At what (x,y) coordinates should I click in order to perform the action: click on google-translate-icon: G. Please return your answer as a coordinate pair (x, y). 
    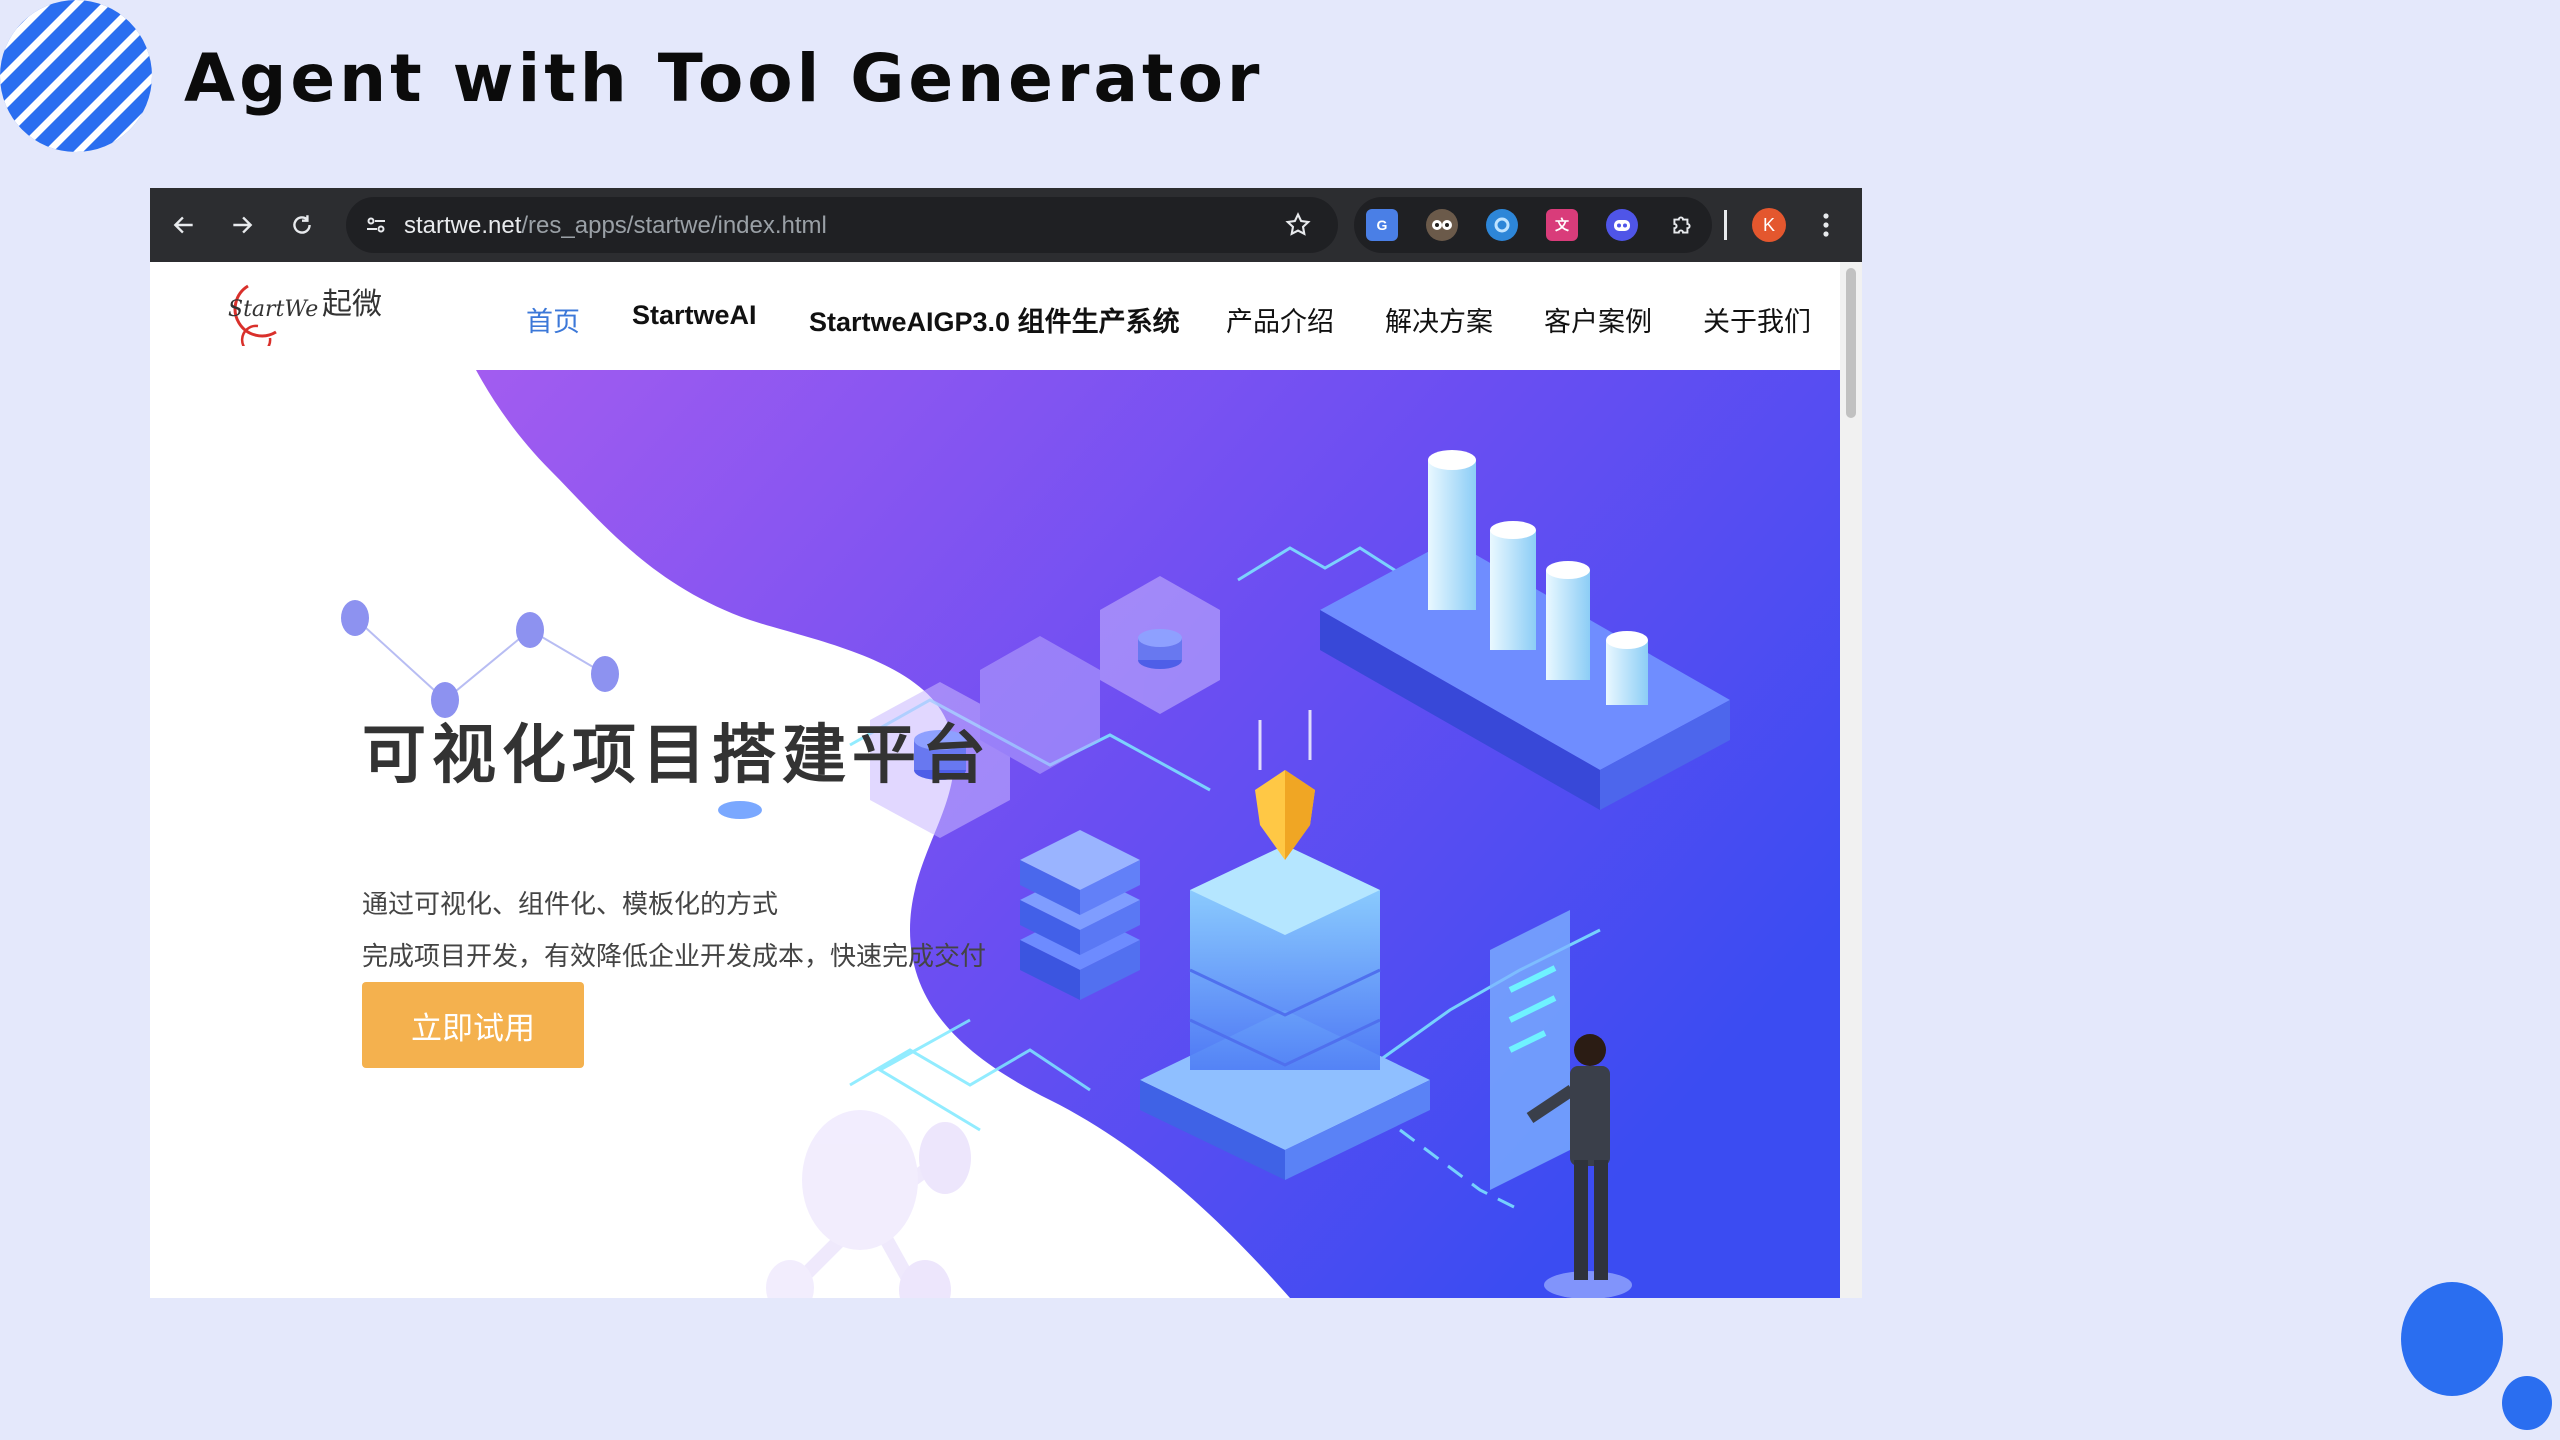
    Looking at the image, I should click on (1382, 225).